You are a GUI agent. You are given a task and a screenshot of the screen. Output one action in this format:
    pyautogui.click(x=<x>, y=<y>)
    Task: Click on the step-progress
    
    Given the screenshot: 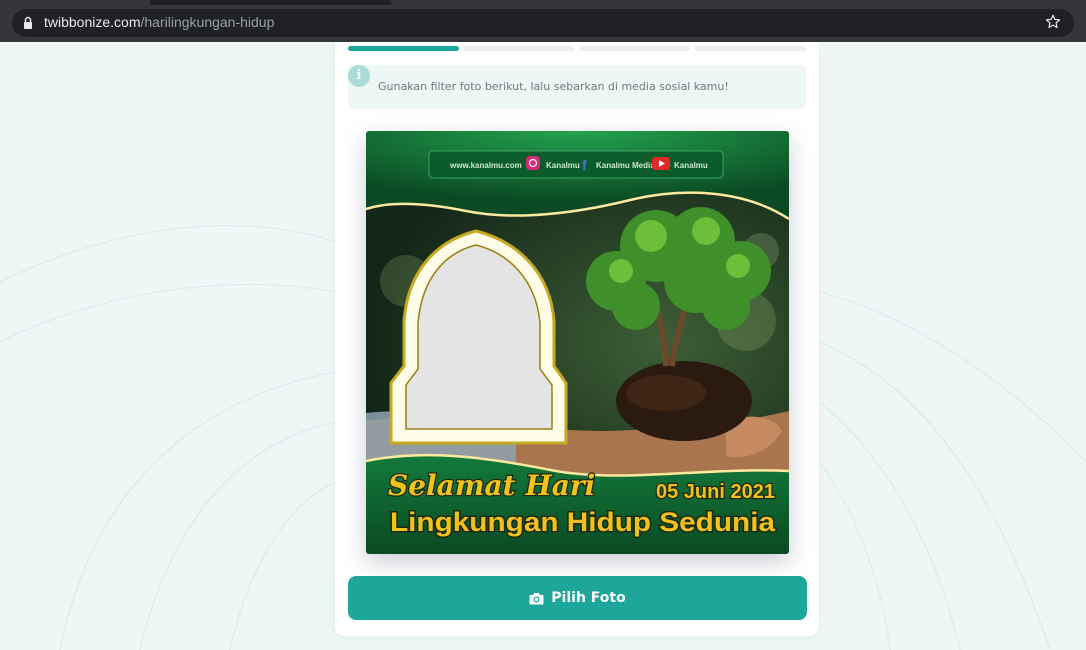 What is the action you would take?
    pyautogui.click(x=577, y=48)
    